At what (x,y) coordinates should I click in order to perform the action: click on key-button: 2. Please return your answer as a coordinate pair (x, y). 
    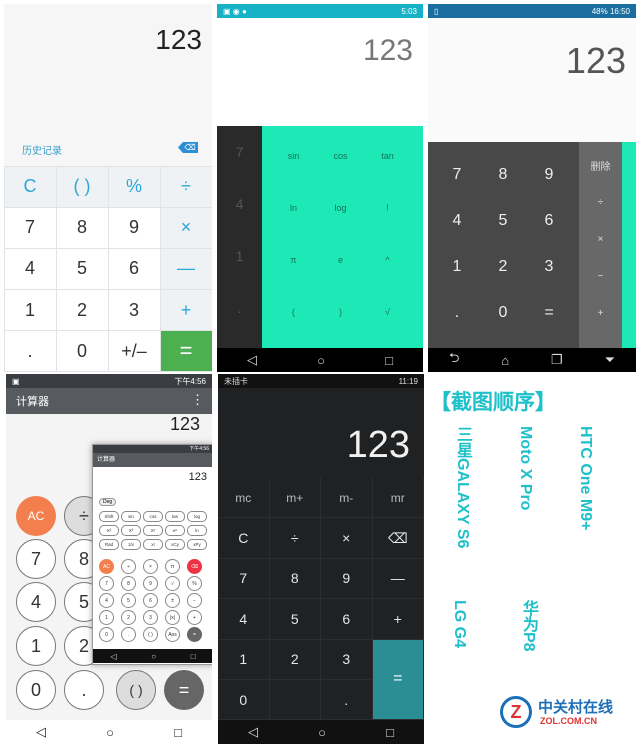
    Looking at the image, I should click on (82, 310).